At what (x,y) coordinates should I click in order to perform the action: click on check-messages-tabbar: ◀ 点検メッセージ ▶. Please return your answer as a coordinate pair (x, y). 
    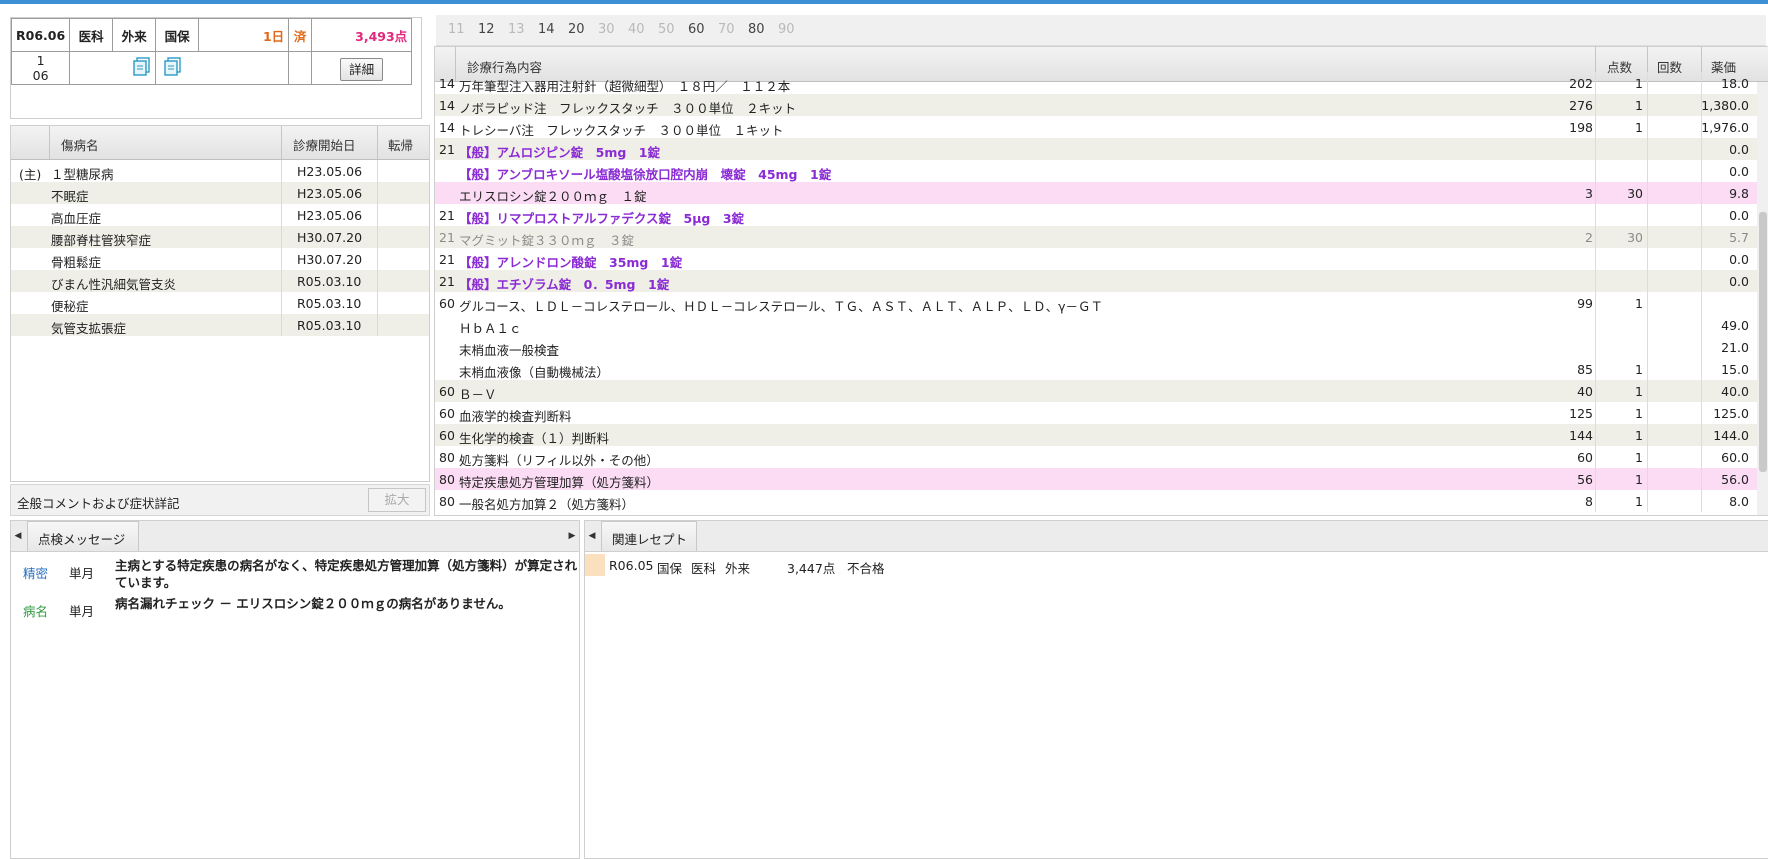
    Looking at the image, I should click on (295, 536).